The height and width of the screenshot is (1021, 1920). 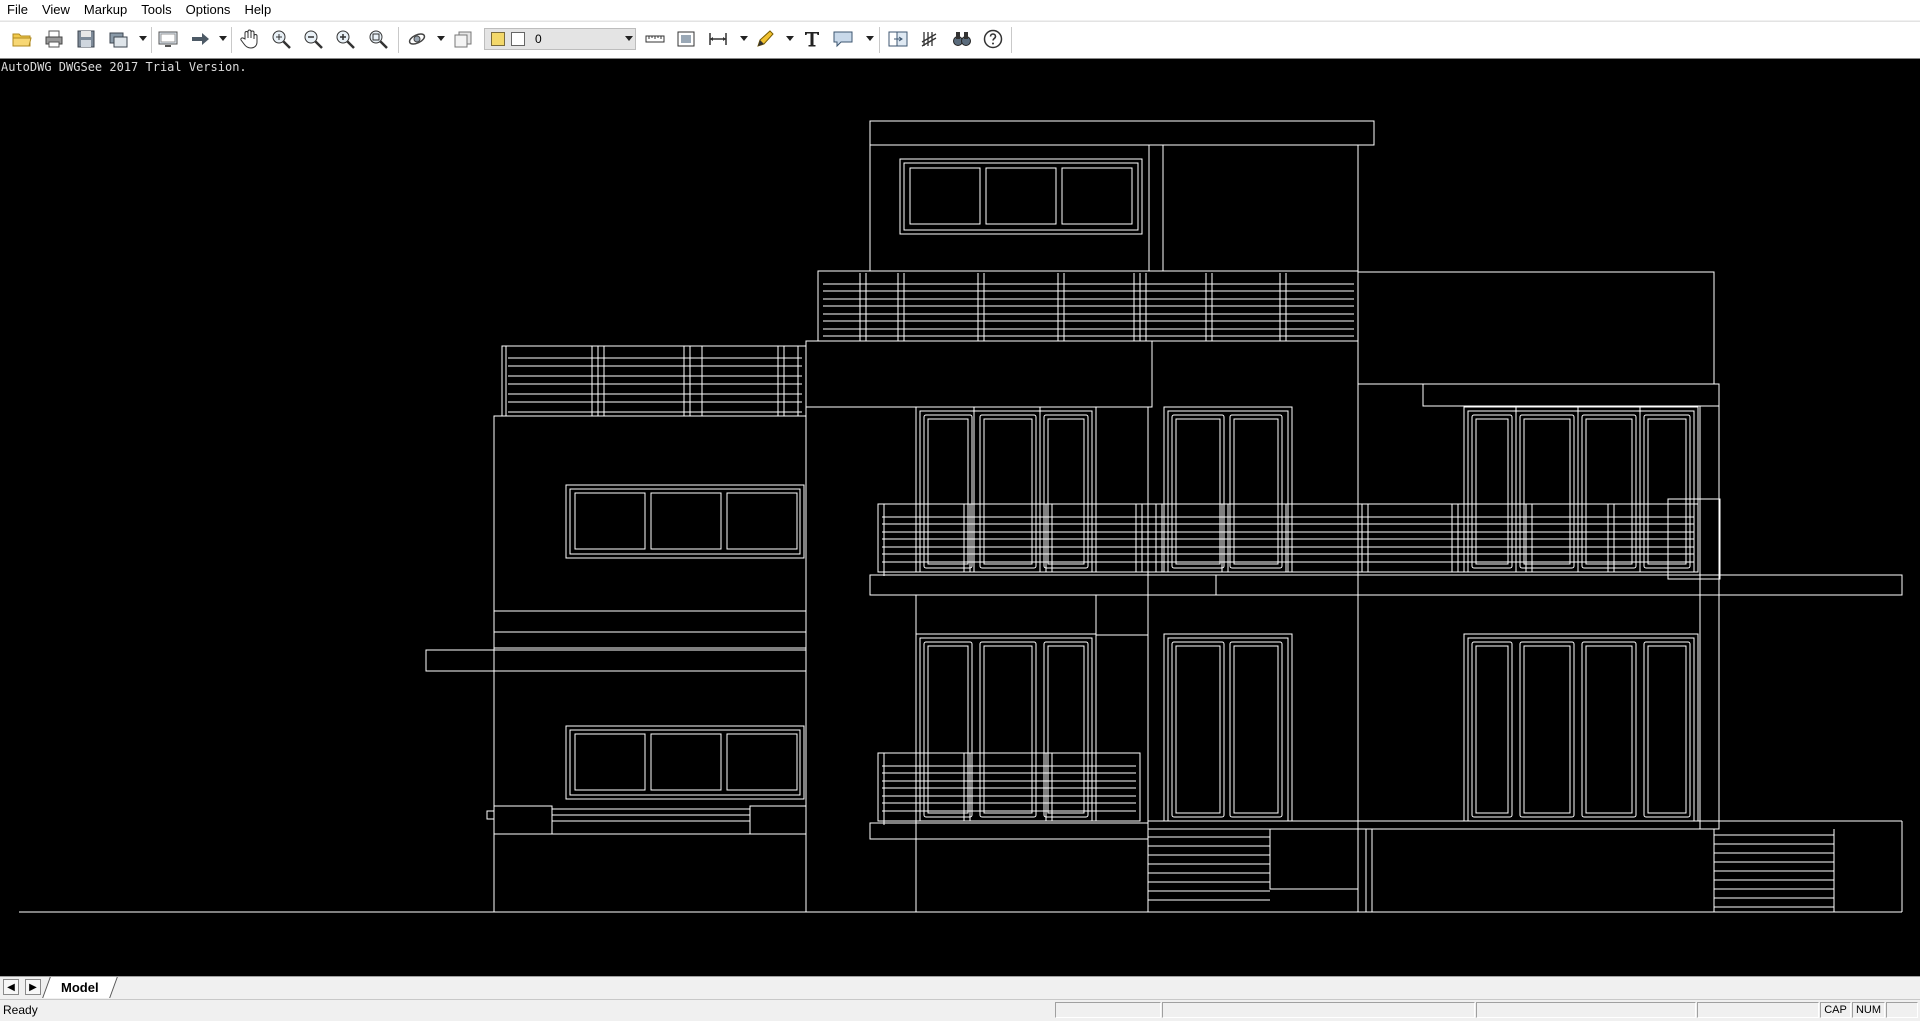 I want to click on dimension-icon, so click(x=718, y=39).